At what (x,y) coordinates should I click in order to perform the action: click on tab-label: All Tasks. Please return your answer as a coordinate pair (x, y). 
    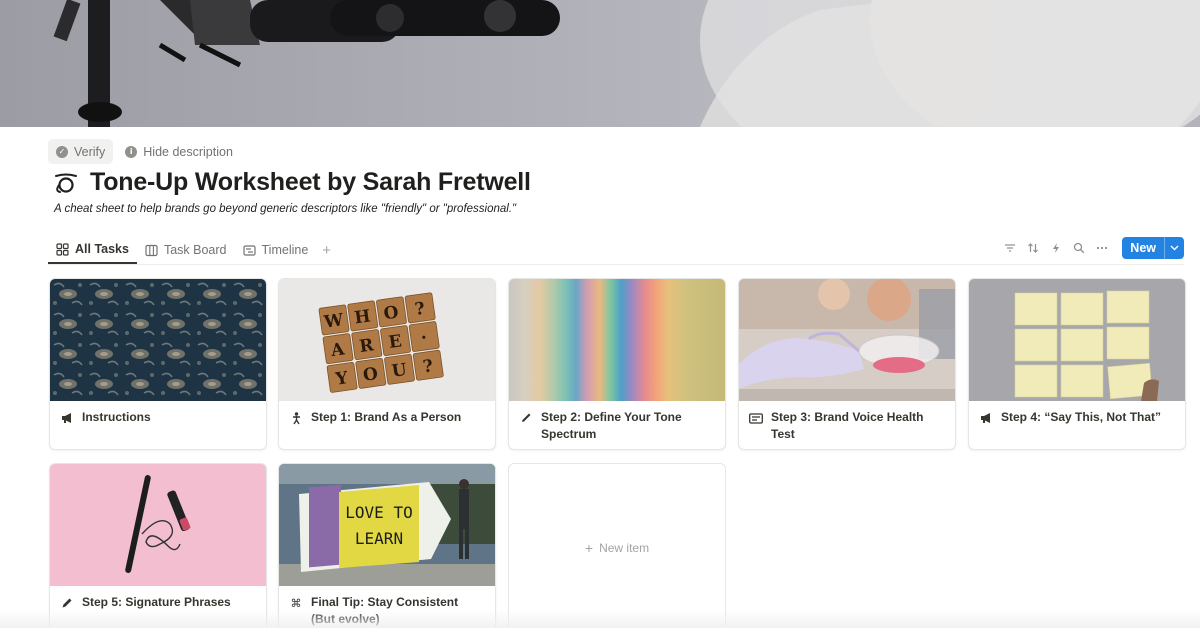
    Looking at the image, I should click on (102, 249).